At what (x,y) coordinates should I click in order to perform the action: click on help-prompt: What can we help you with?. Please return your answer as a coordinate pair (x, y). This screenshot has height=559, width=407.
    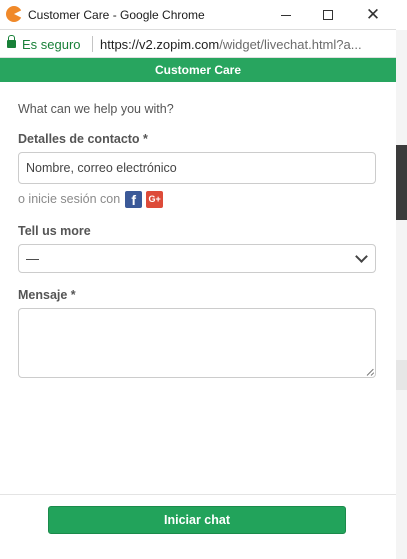
    Looking at the image, I should click on (96, 109).